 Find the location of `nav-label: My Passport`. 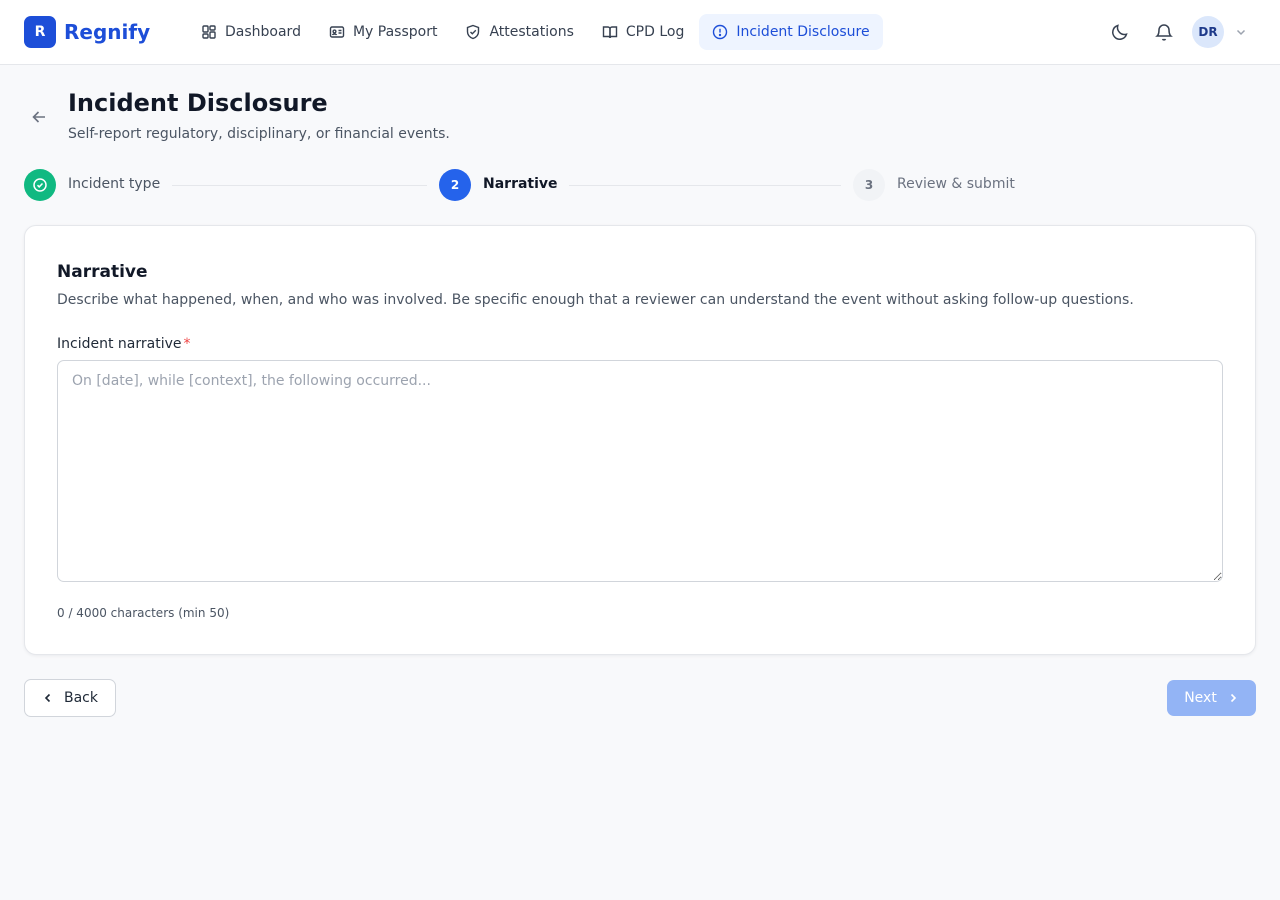

nav-label: My Passport is located at coordinates (395, 32).